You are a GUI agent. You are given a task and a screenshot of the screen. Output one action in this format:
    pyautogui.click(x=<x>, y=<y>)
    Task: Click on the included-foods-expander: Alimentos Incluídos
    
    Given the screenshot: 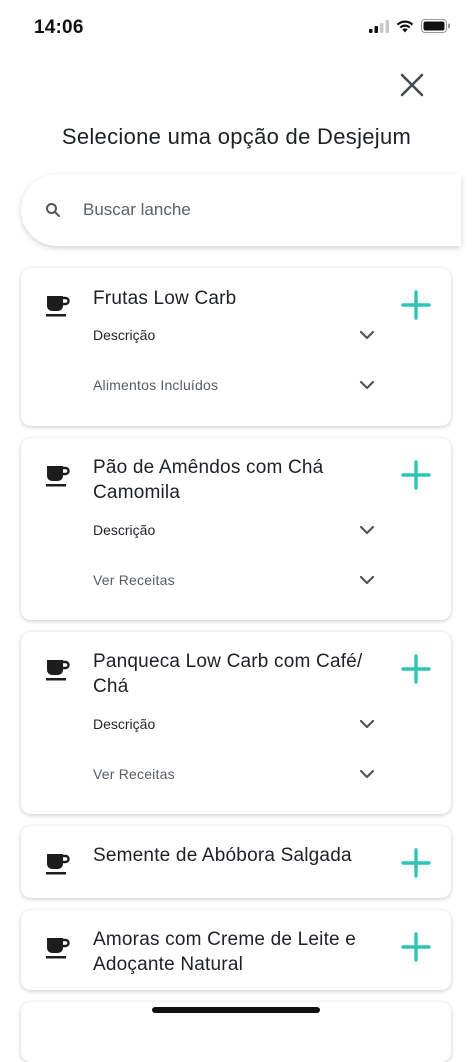 What is the action you would take?
    pyautogui.click(x=234, y=385)
    